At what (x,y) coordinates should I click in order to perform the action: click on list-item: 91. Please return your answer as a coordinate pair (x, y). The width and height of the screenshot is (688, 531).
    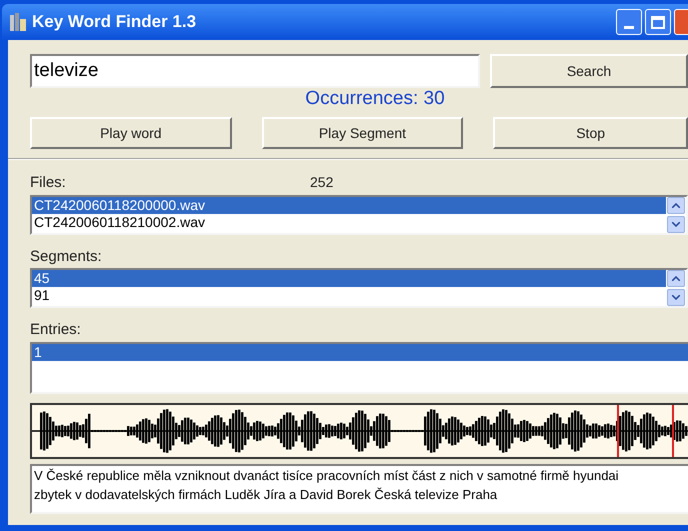
    Looking at the image, I should click on (349, 295).